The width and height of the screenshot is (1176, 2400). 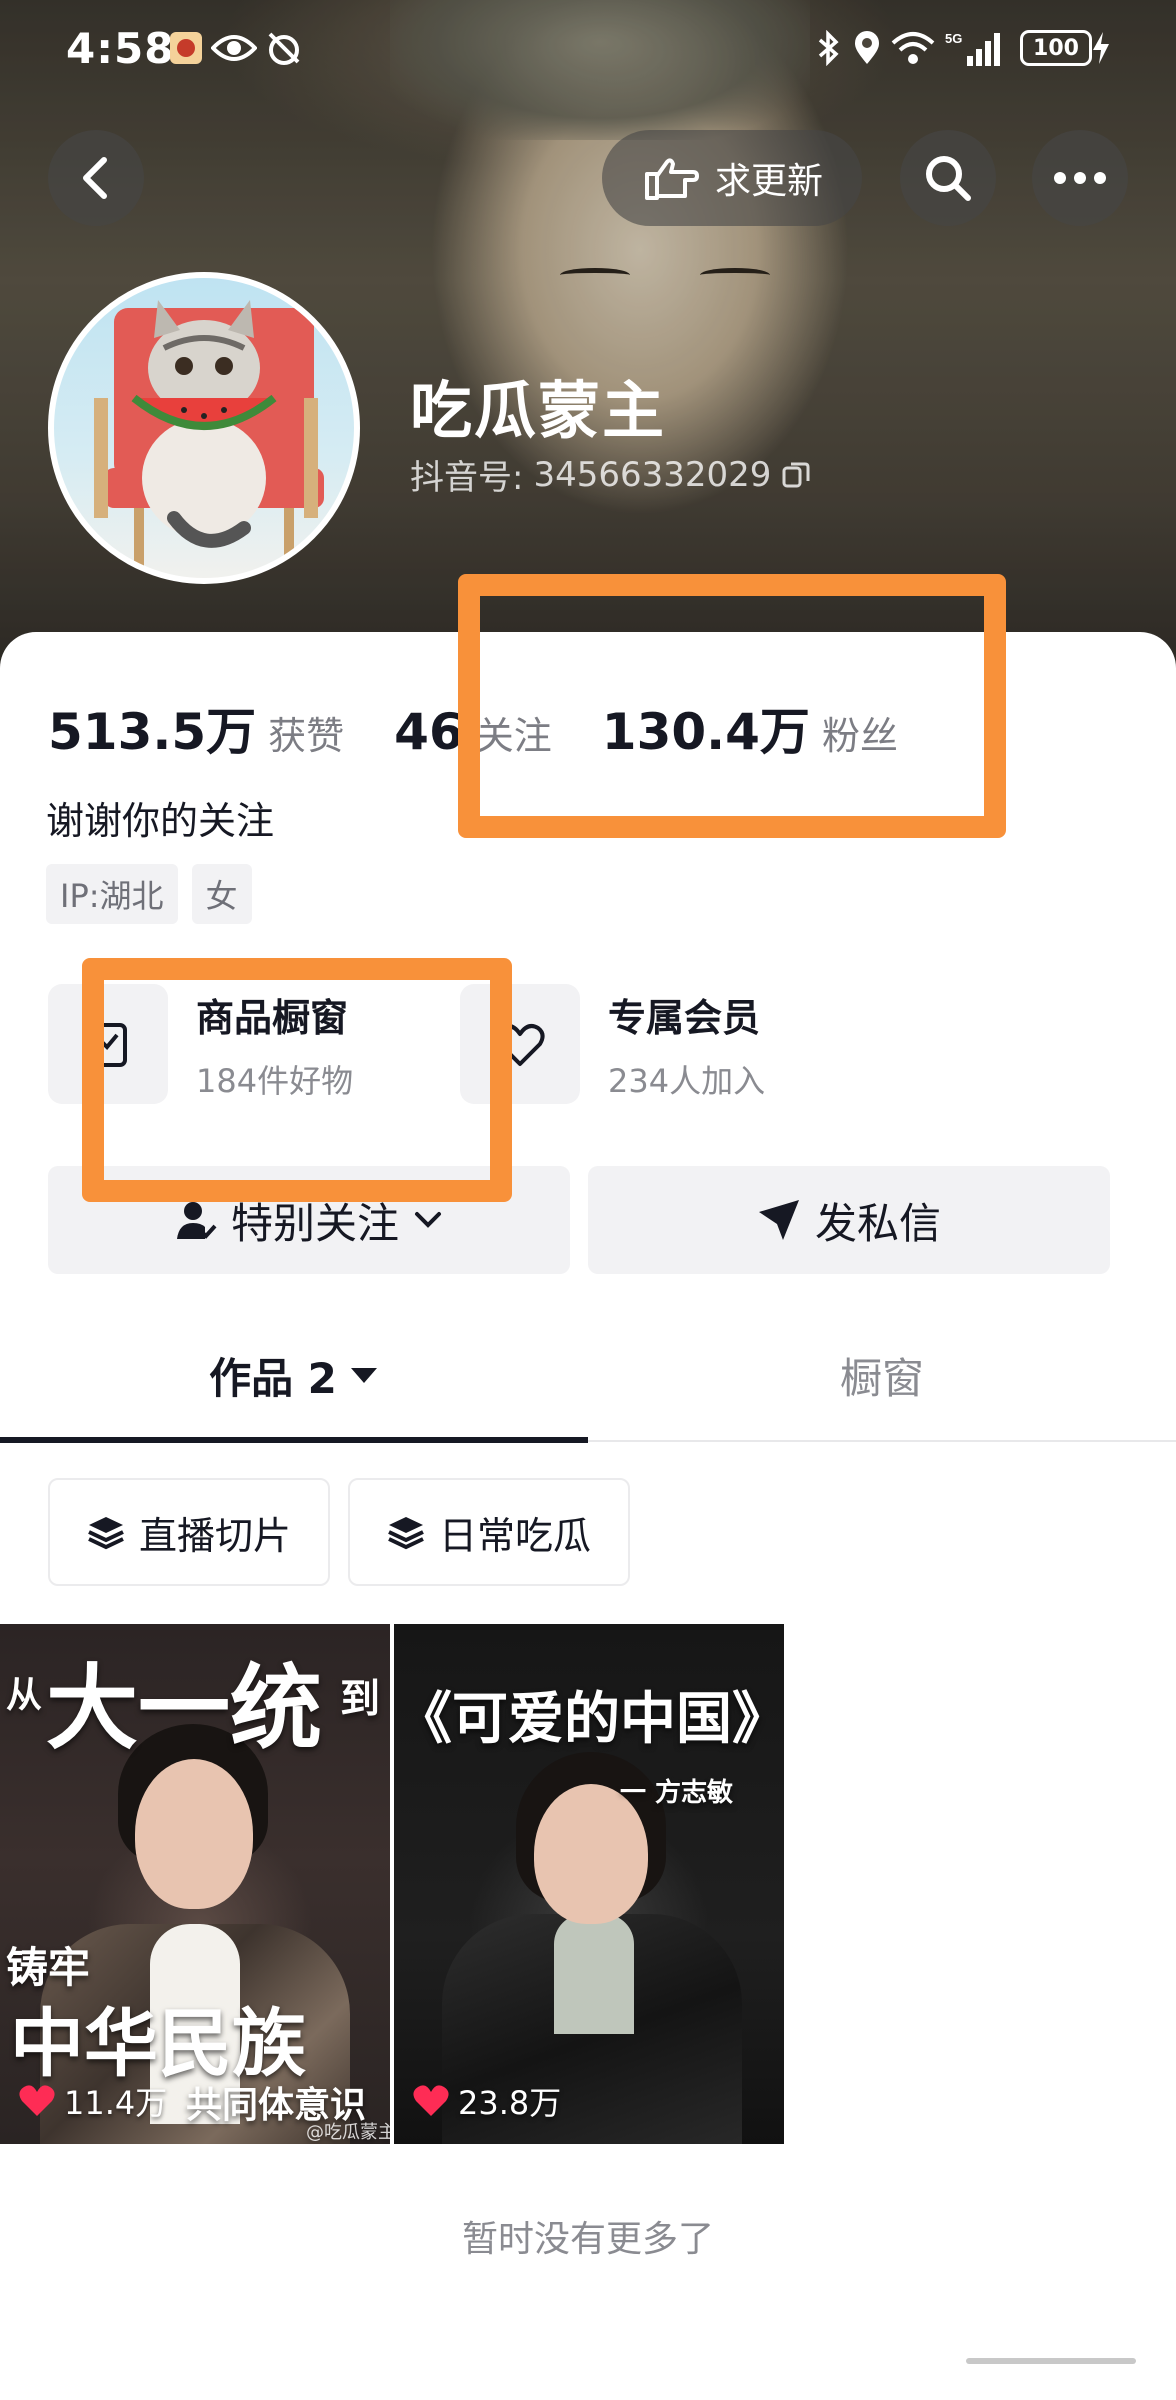 I want to click on ip-location-tag: IP:湖北, so click(x=112, y=894).